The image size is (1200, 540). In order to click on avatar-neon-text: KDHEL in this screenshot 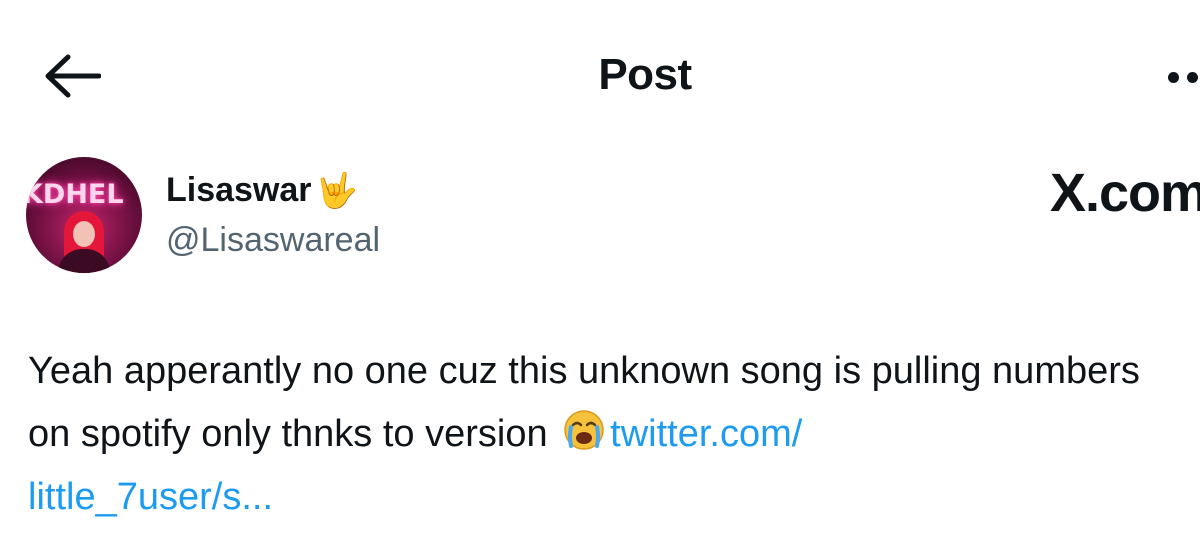, I will do `click(75, 194)`.